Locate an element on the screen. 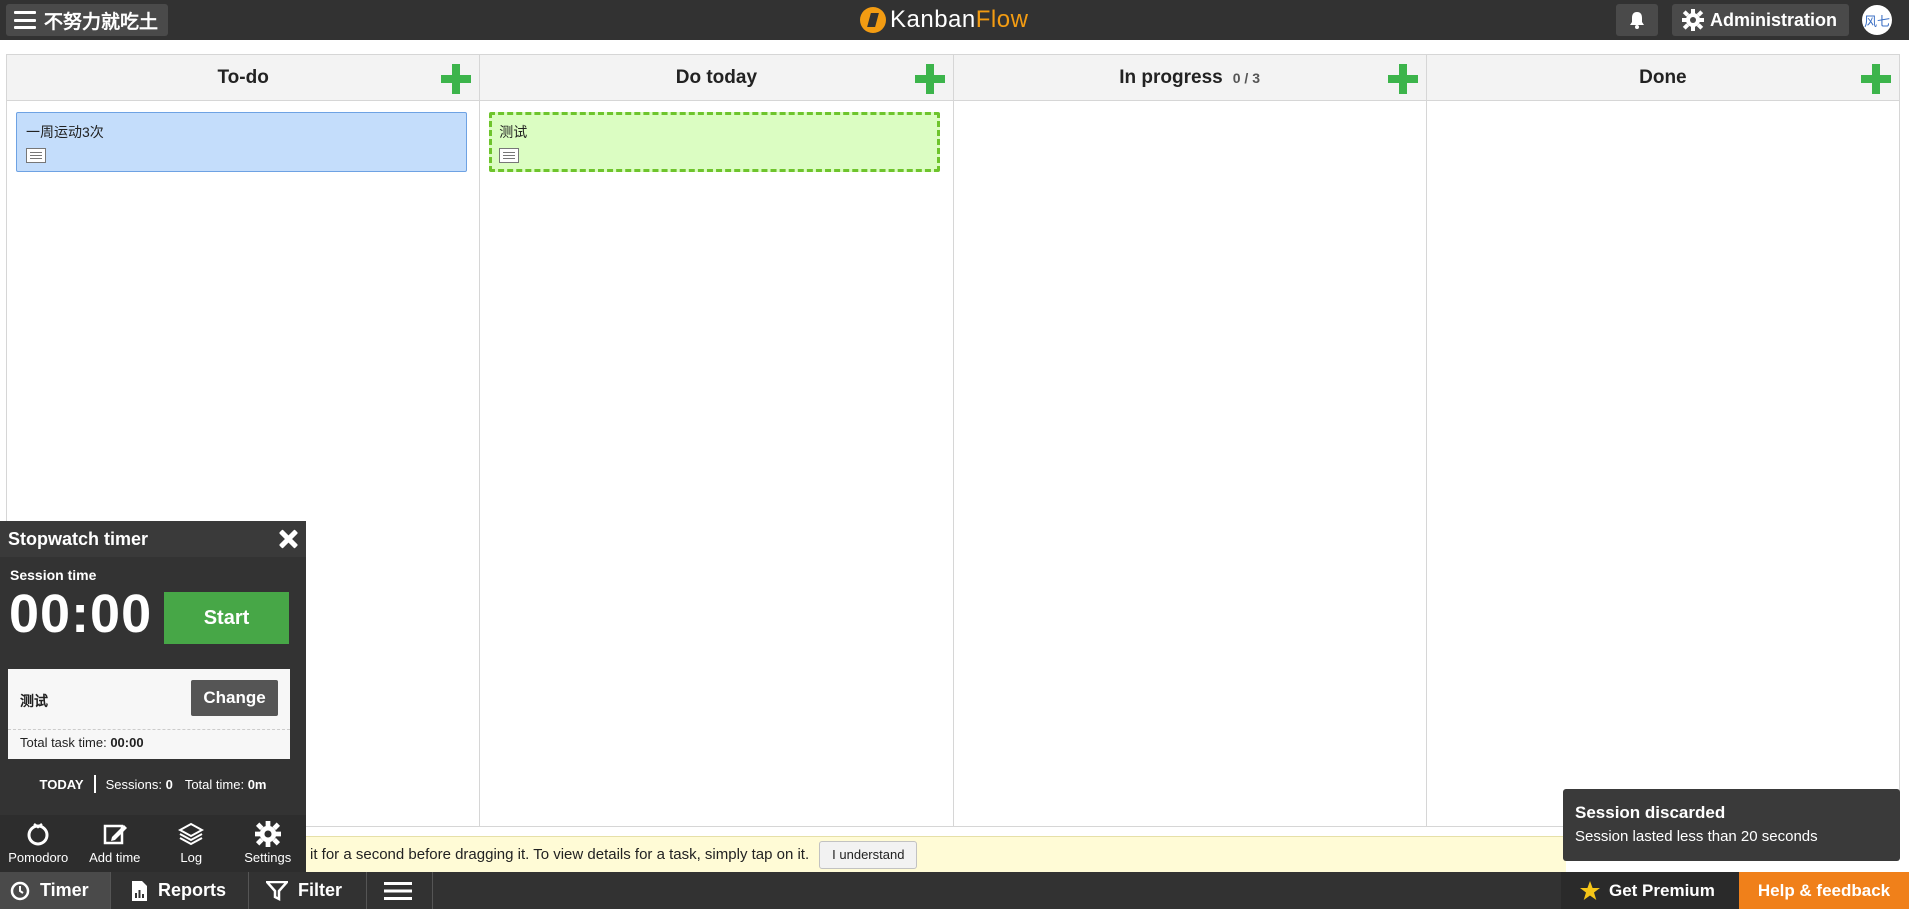  today-stats: TODAY Sessions: 0 Total time: 0m is located at coordinates (153, 784).